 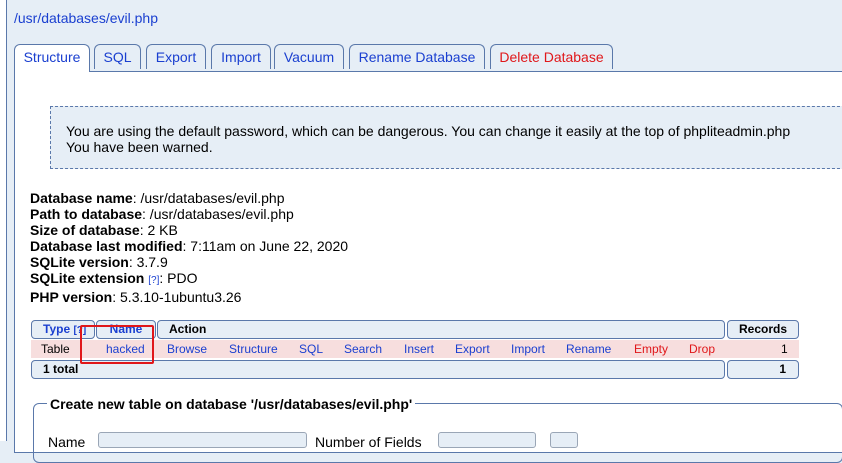 I want to click on header-records: Records, so click(x=763, y=329).